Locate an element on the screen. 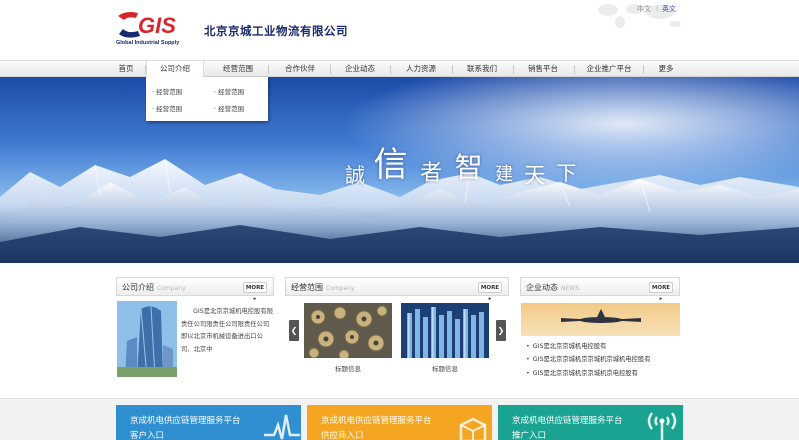 This screenshot has width=799, height=440. gis-logo-mark: GIS is located at coordinates (147, 25).